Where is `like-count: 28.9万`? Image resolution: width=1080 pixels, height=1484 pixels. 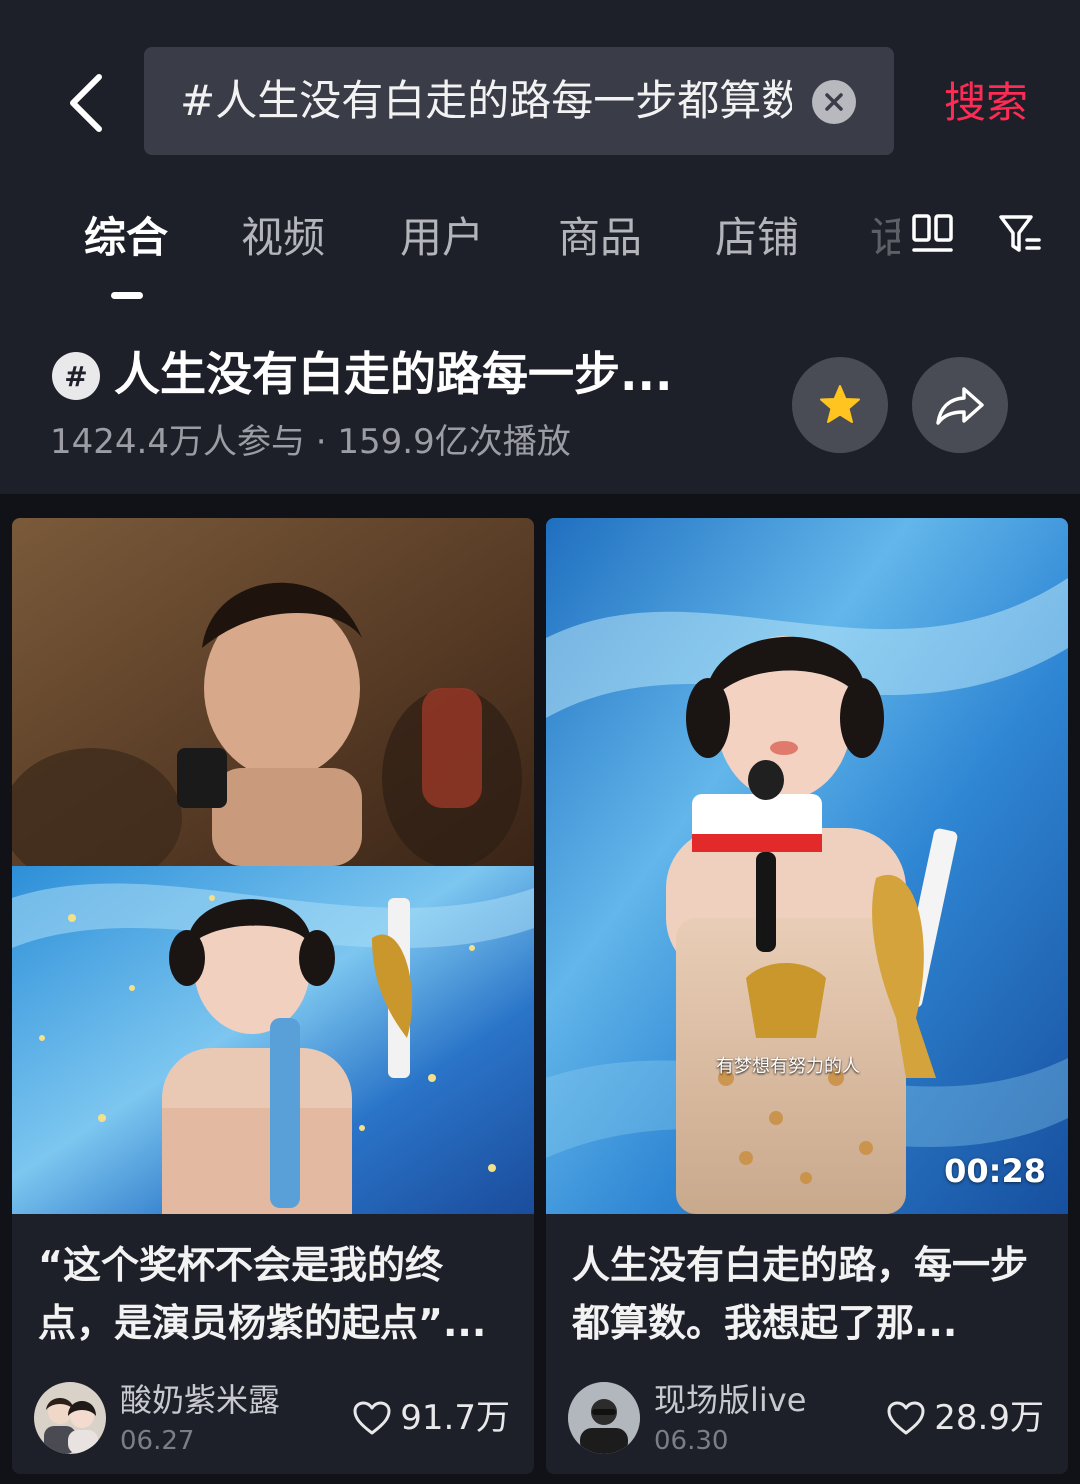 like-count: 28.9万 is located at coordinates (965, 1418).